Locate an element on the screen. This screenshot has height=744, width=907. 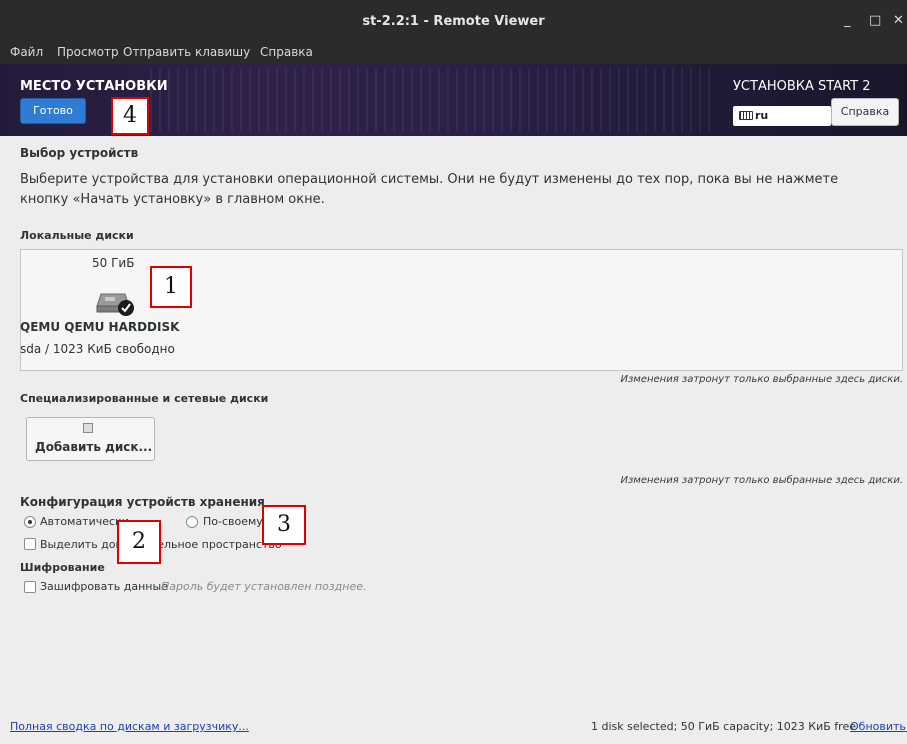
close-icon: ✕ is located at coordinates (898, 21).